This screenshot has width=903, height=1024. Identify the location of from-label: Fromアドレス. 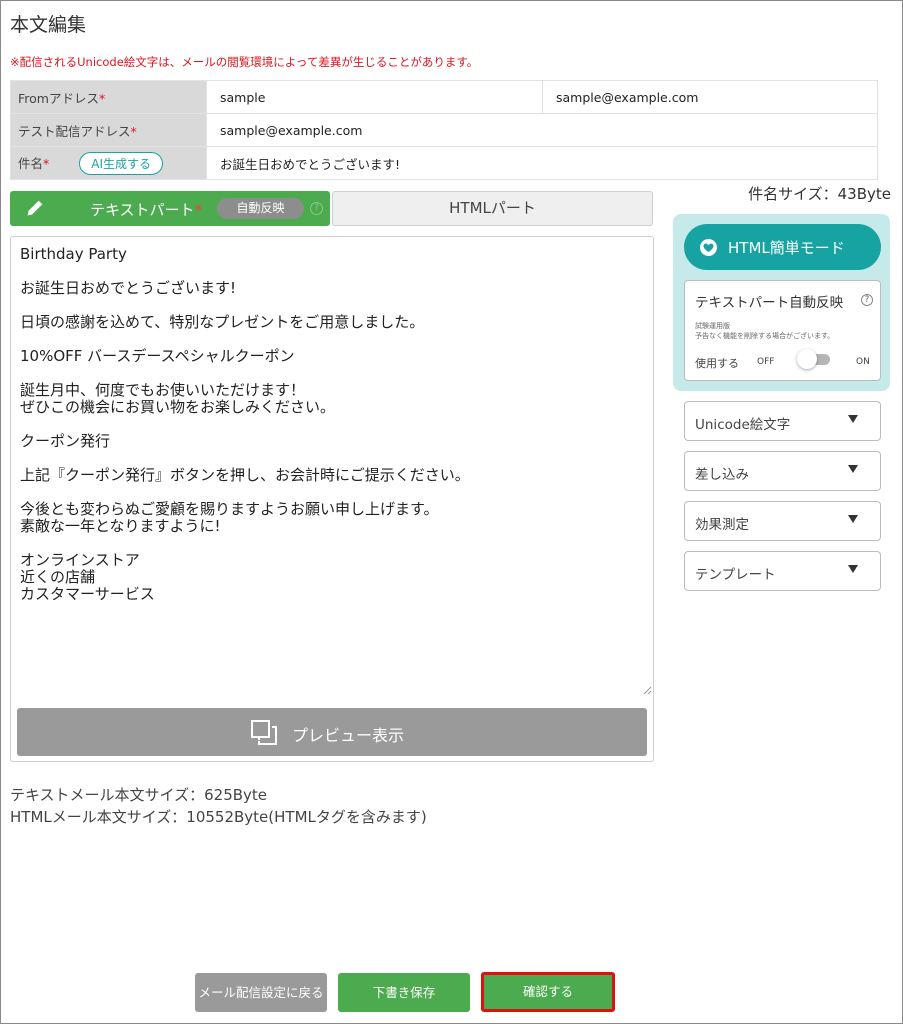
(58, 98).